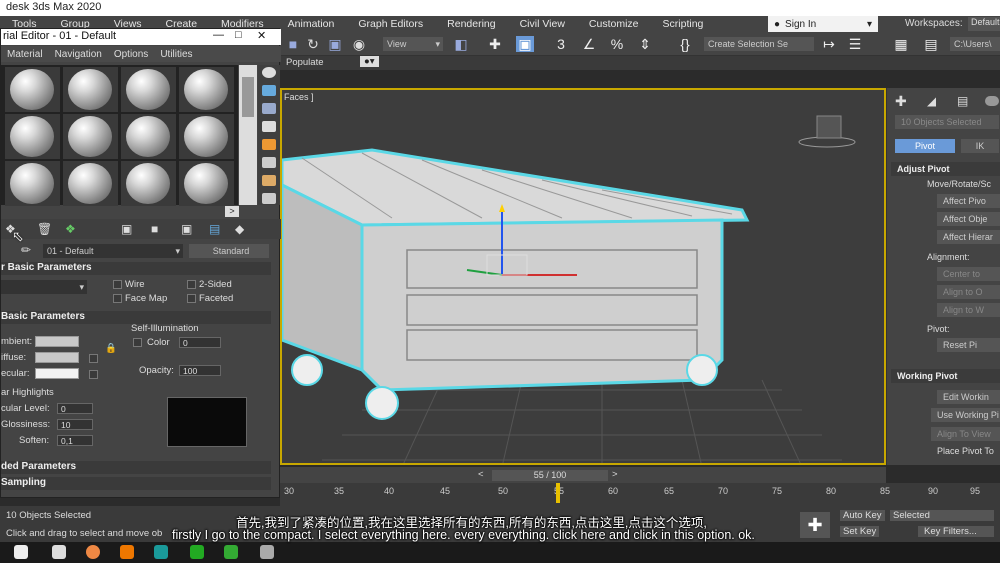 The image size is (1000, 563). What do you see at coordinates (759, 44) in the screenshot?
I see `create-selection-set-dropdown: Create Selection Se` at bounding box center [759, 44].